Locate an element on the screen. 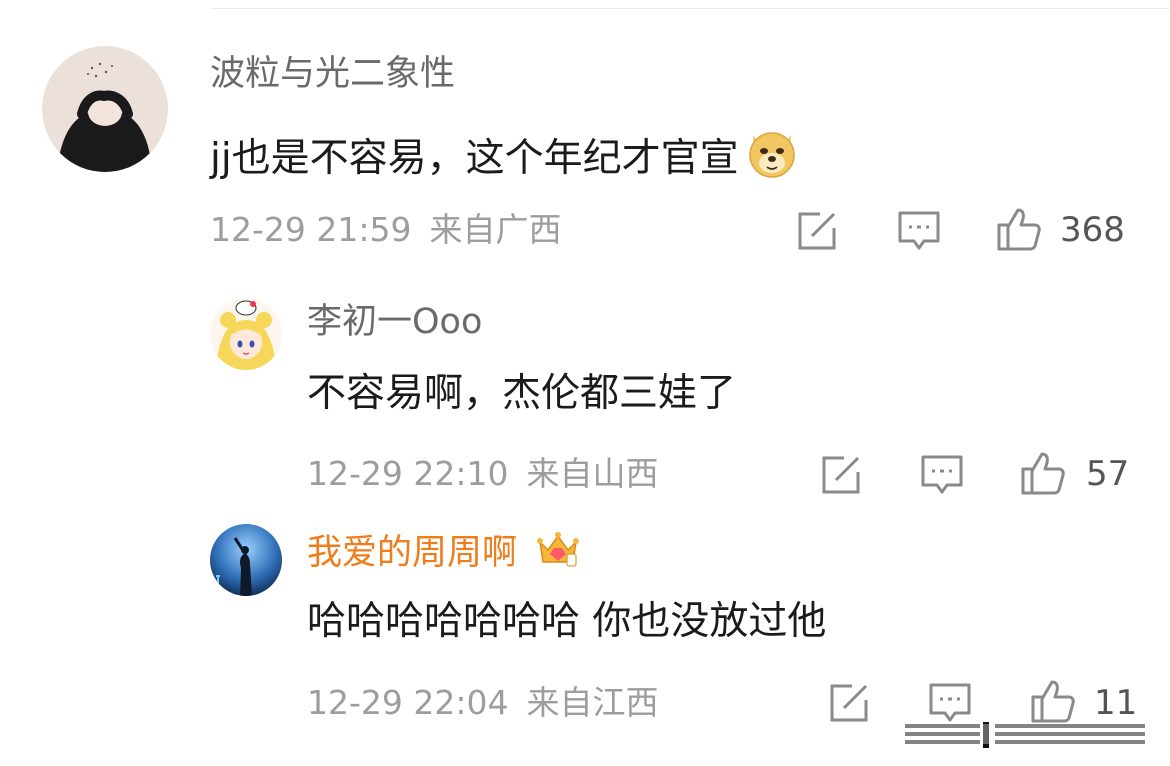  username: 李初一Ooo is located at coordinates (394, 322).